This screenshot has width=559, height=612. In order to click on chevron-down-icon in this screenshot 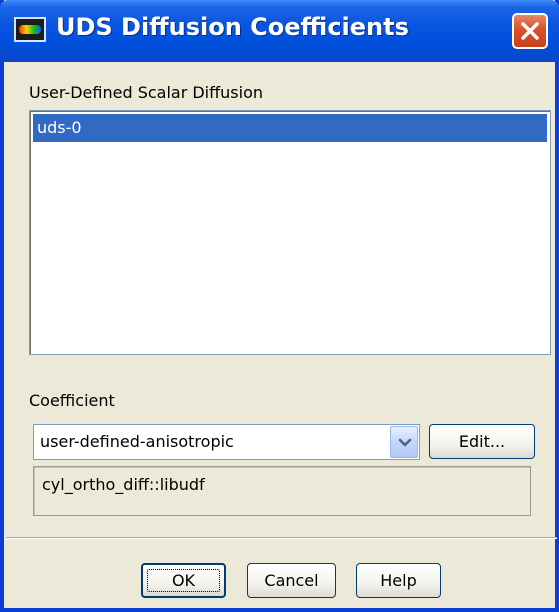, I will do `click(405, 442)`.